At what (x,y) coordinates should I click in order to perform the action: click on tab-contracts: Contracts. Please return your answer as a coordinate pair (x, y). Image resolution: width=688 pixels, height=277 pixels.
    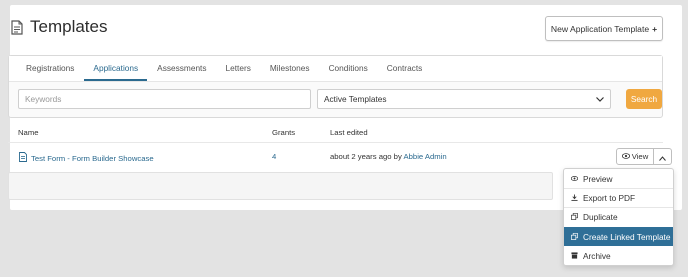
    Looking at the image, I should click on (405, 68).